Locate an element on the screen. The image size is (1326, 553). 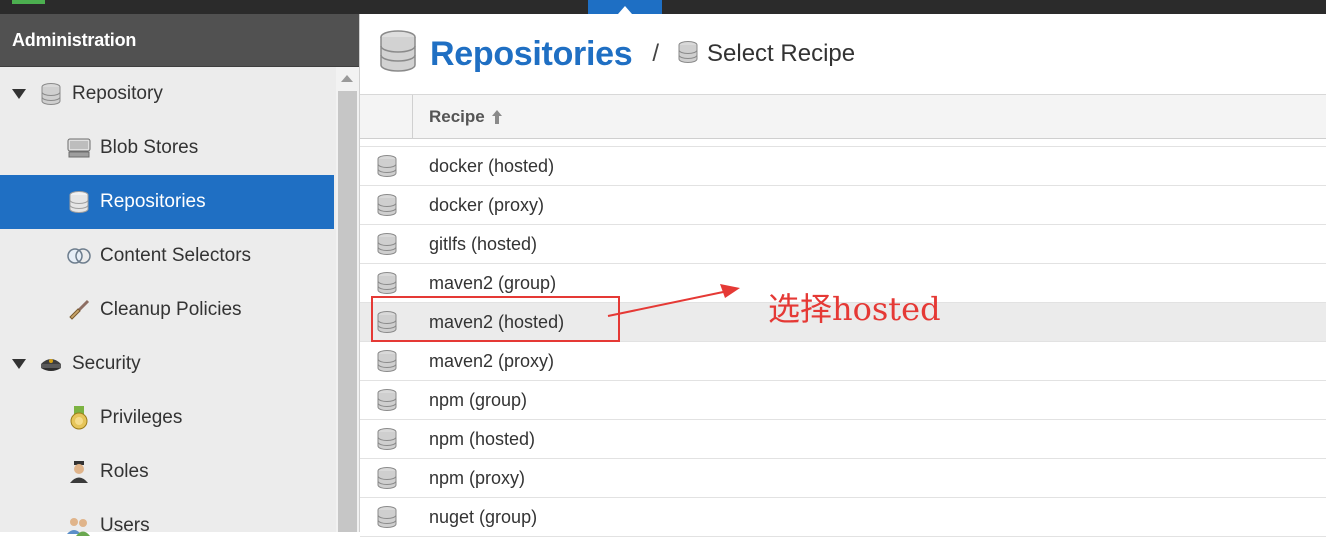
table-row: docker (proxy) is located at coordinates (843, 205).